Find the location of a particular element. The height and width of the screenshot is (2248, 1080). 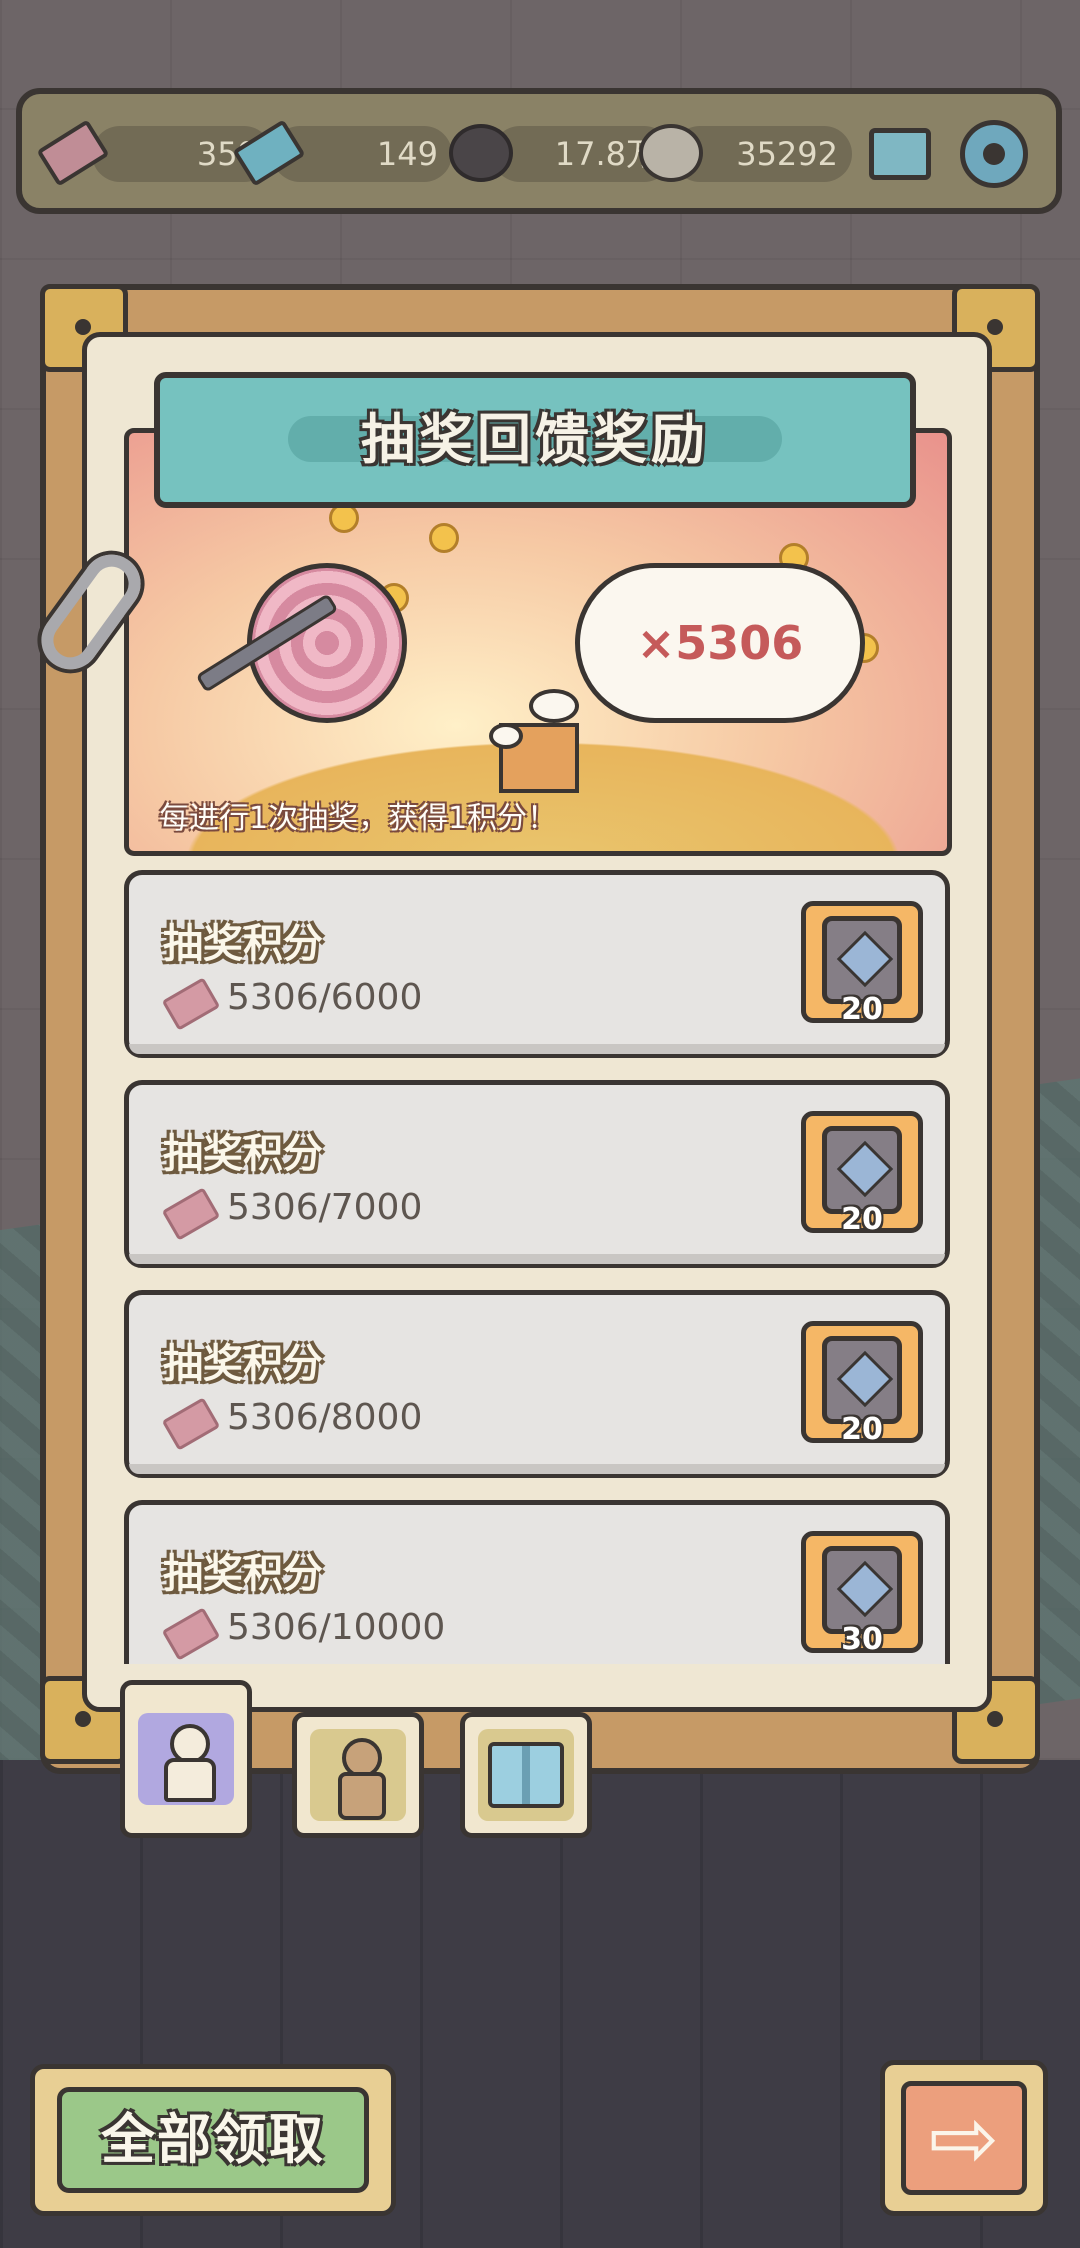

voodoo-doll-icon is located at coordinates (359, 1779).